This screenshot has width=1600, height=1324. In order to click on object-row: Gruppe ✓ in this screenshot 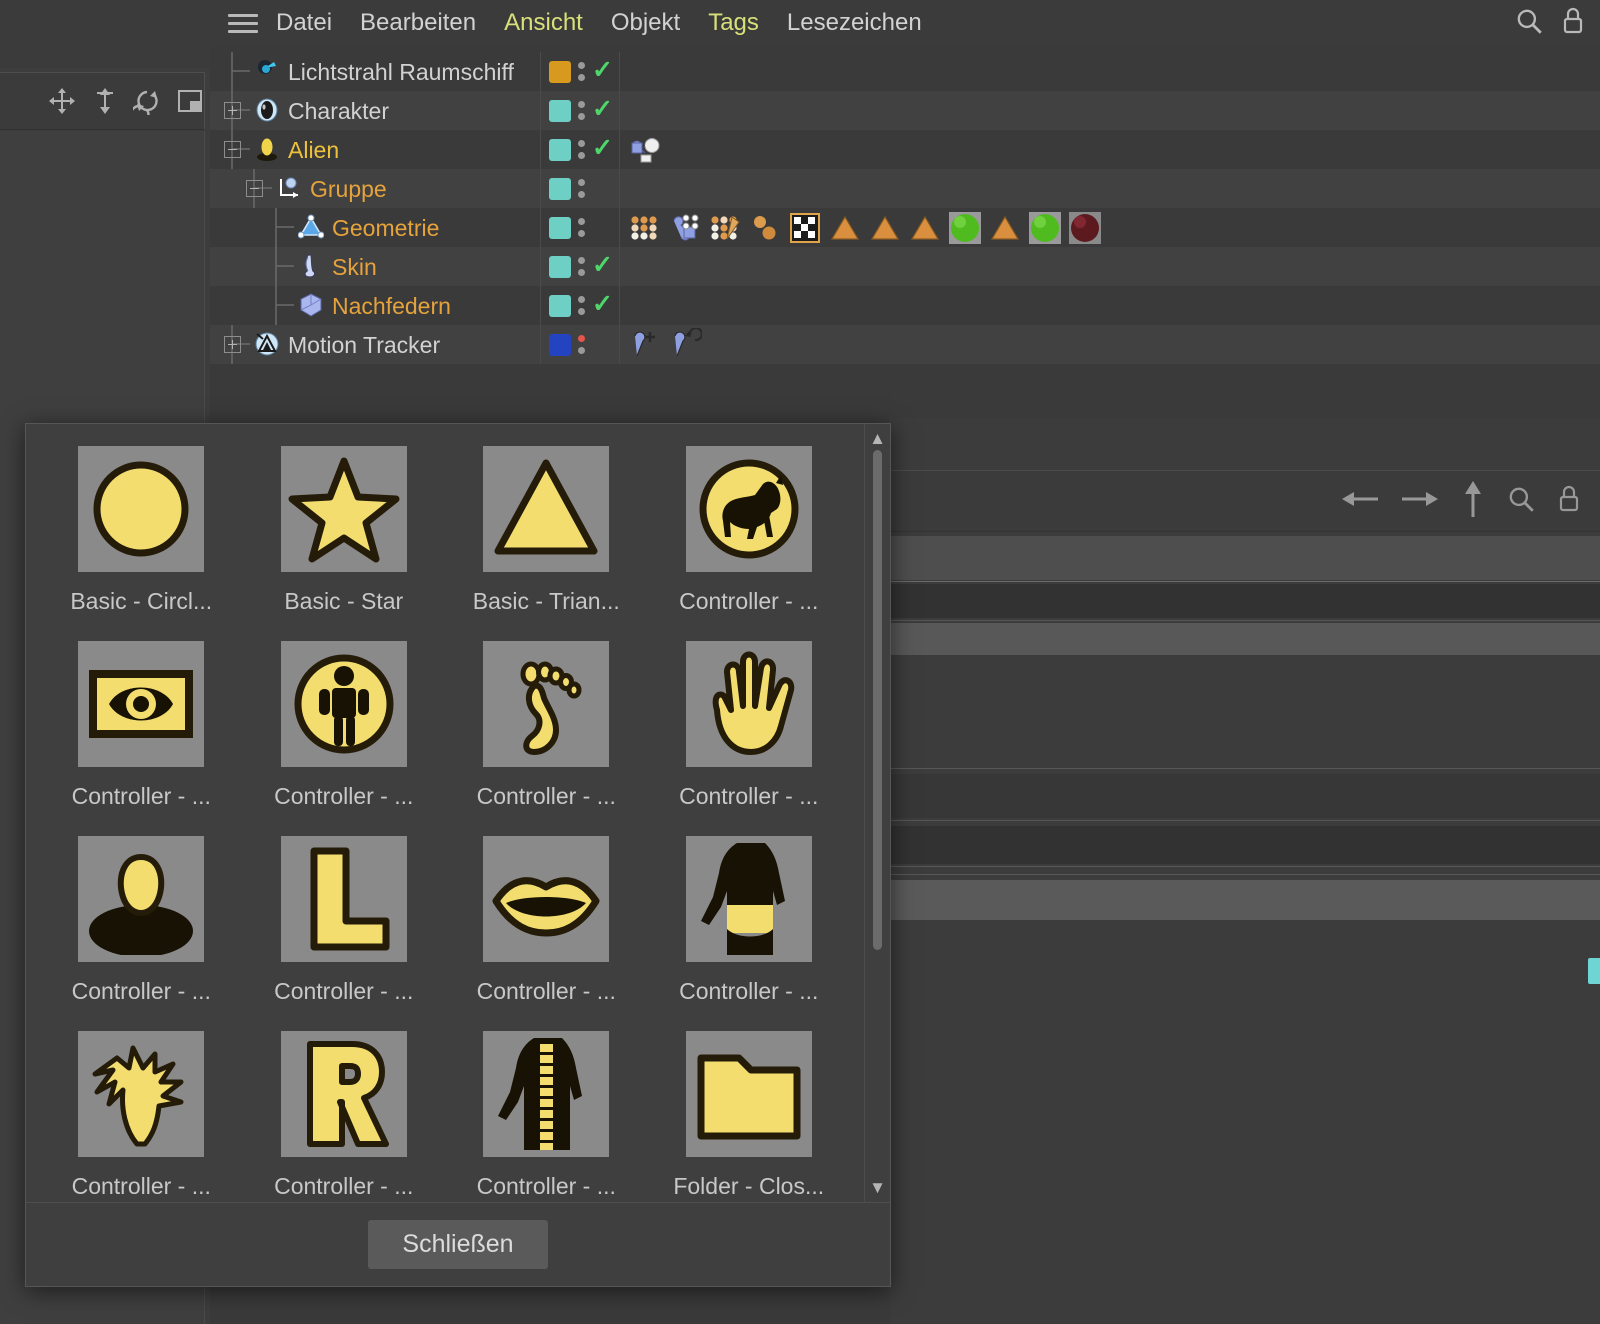, I will do `click(905, 188)`.